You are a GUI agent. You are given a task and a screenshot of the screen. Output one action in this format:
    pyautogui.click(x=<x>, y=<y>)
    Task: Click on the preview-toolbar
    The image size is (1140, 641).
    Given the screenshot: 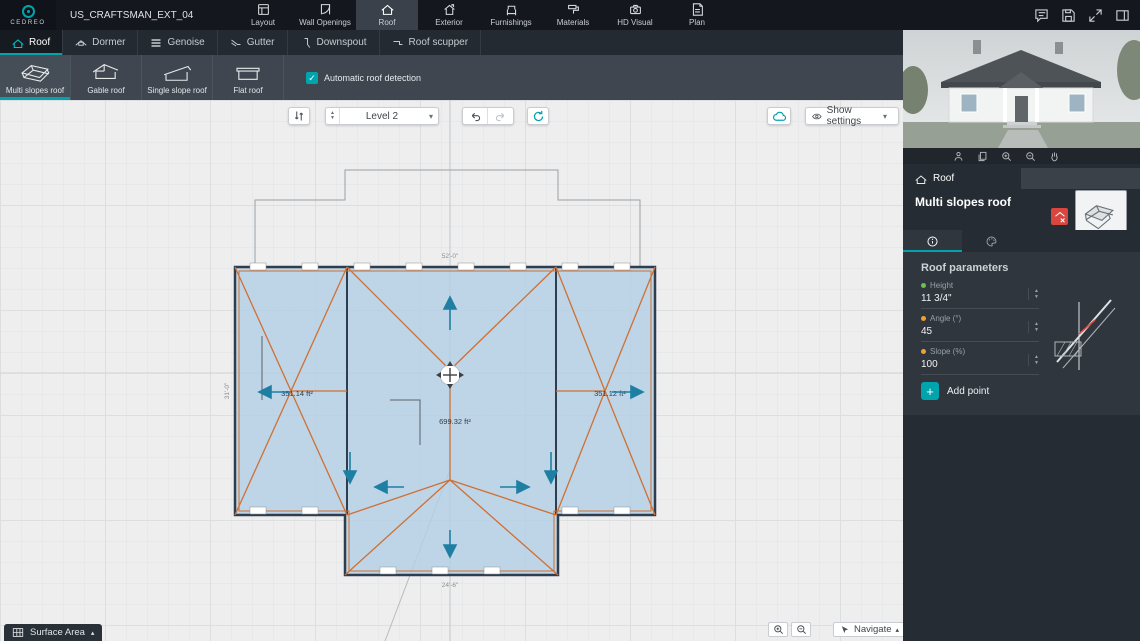 What is the action you would take?
    pyautogui.click(x=1021, y=156)
    